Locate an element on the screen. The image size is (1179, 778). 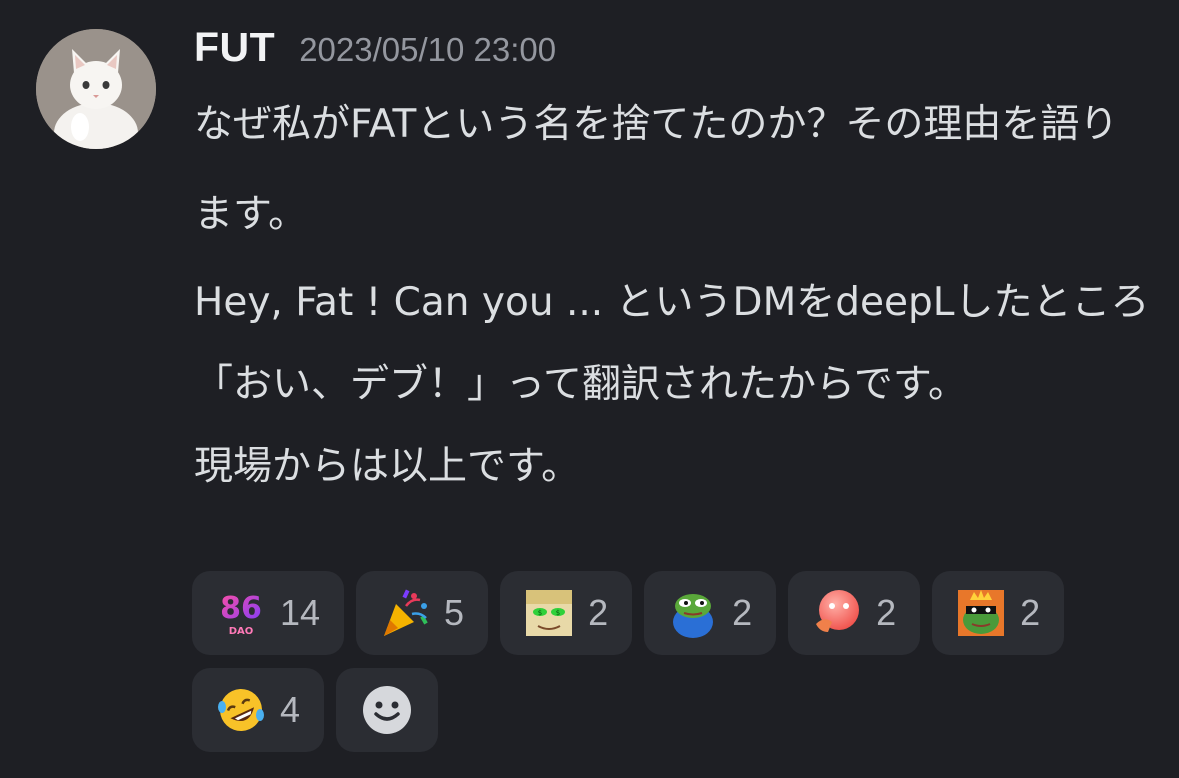
reaction-money-eyes: $ $ 2 is located at coordinates (566, 613).